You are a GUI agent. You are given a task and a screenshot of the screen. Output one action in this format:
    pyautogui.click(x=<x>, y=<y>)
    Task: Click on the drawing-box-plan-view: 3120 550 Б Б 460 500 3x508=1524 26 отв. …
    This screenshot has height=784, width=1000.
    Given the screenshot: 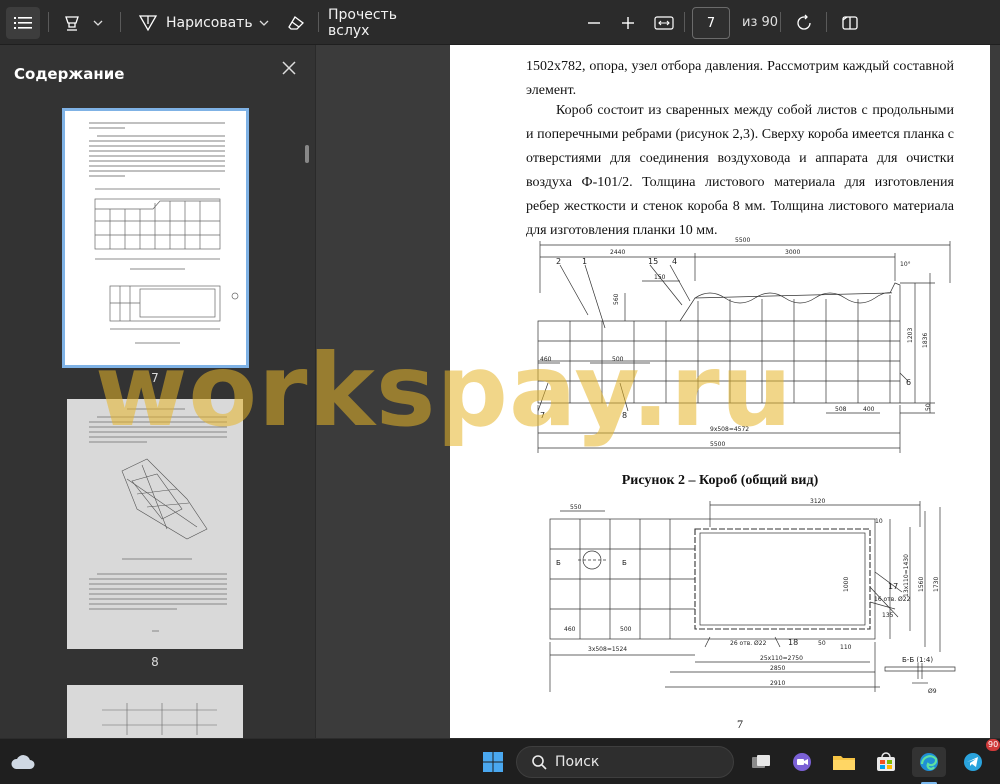 What is the action you would take?
    pyautogui.click(x=752, y=596)
    